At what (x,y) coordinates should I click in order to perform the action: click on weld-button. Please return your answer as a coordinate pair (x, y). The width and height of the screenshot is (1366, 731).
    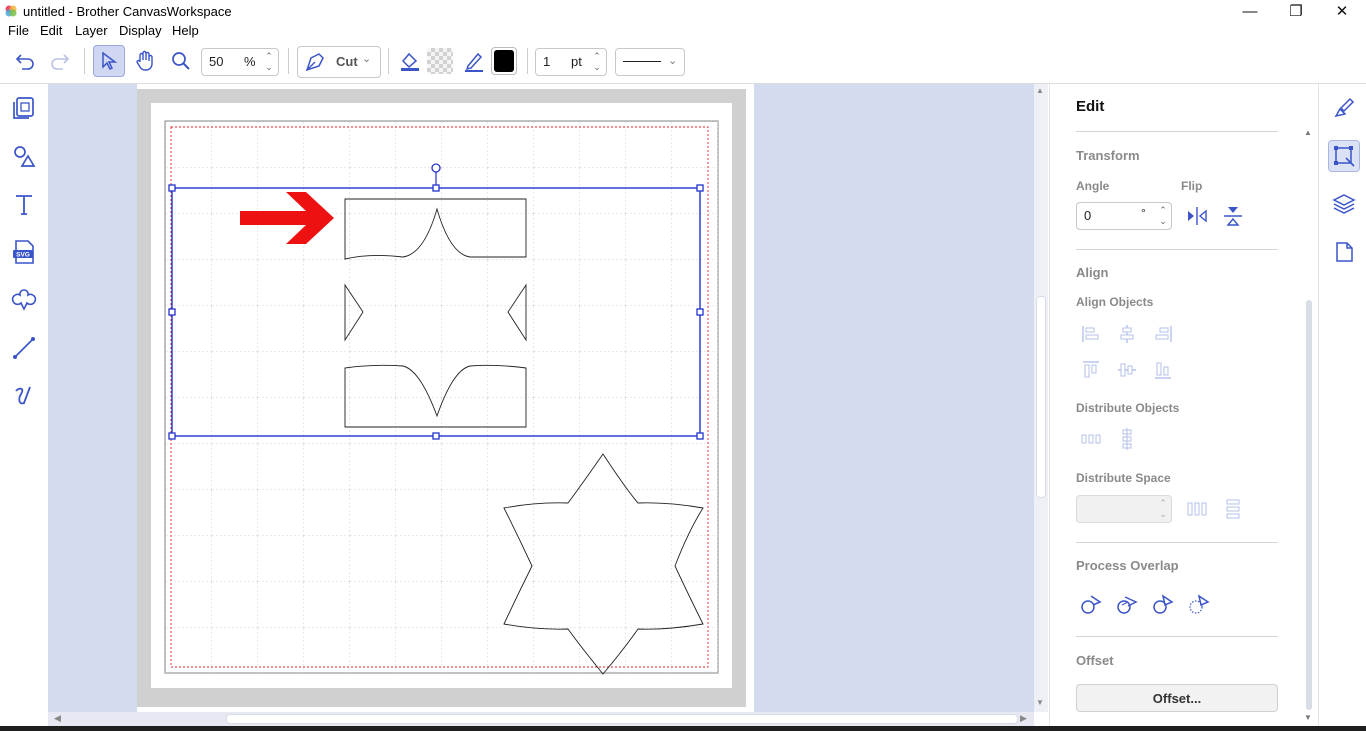
    Looking at the image, I should click on (1091, 604).